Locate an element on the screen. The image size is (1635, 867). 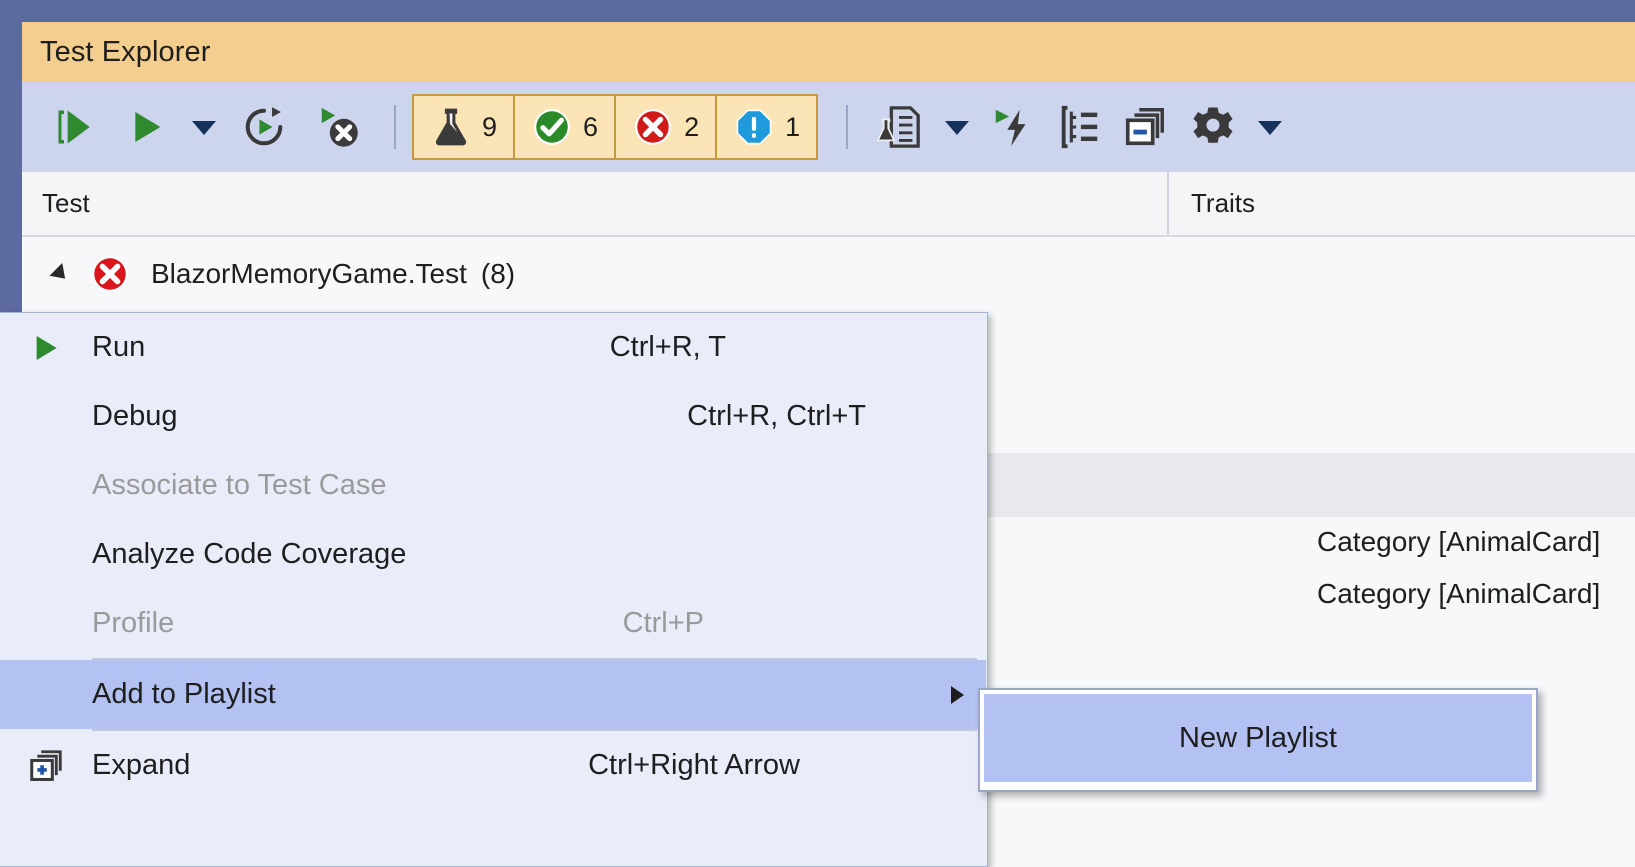
menu-item-debug-shortcut: Ctrl+R, Ctrl+T is located at coordinates (776, 416).